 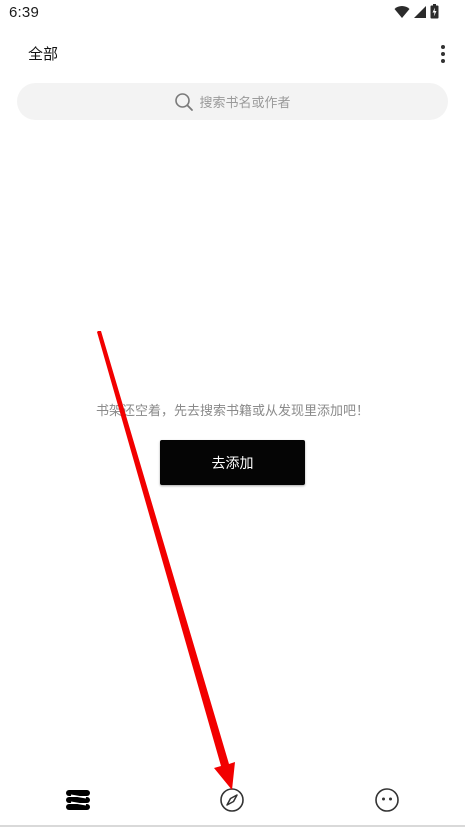 What do you see at coordinates (434, 13) in the screenshot?
I see `battery-icon` at bounding box center [434, 13].